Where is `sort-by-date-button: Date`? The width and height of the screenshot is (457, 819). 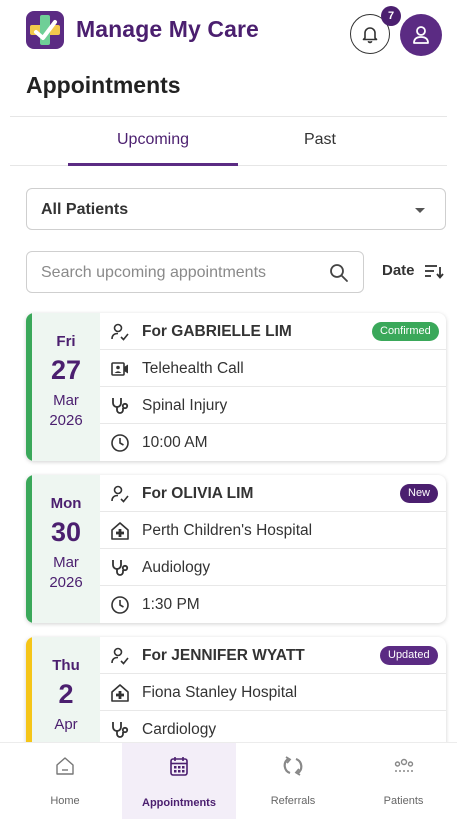 sort-by-date-button: Date is located at coordinates (413, 270).